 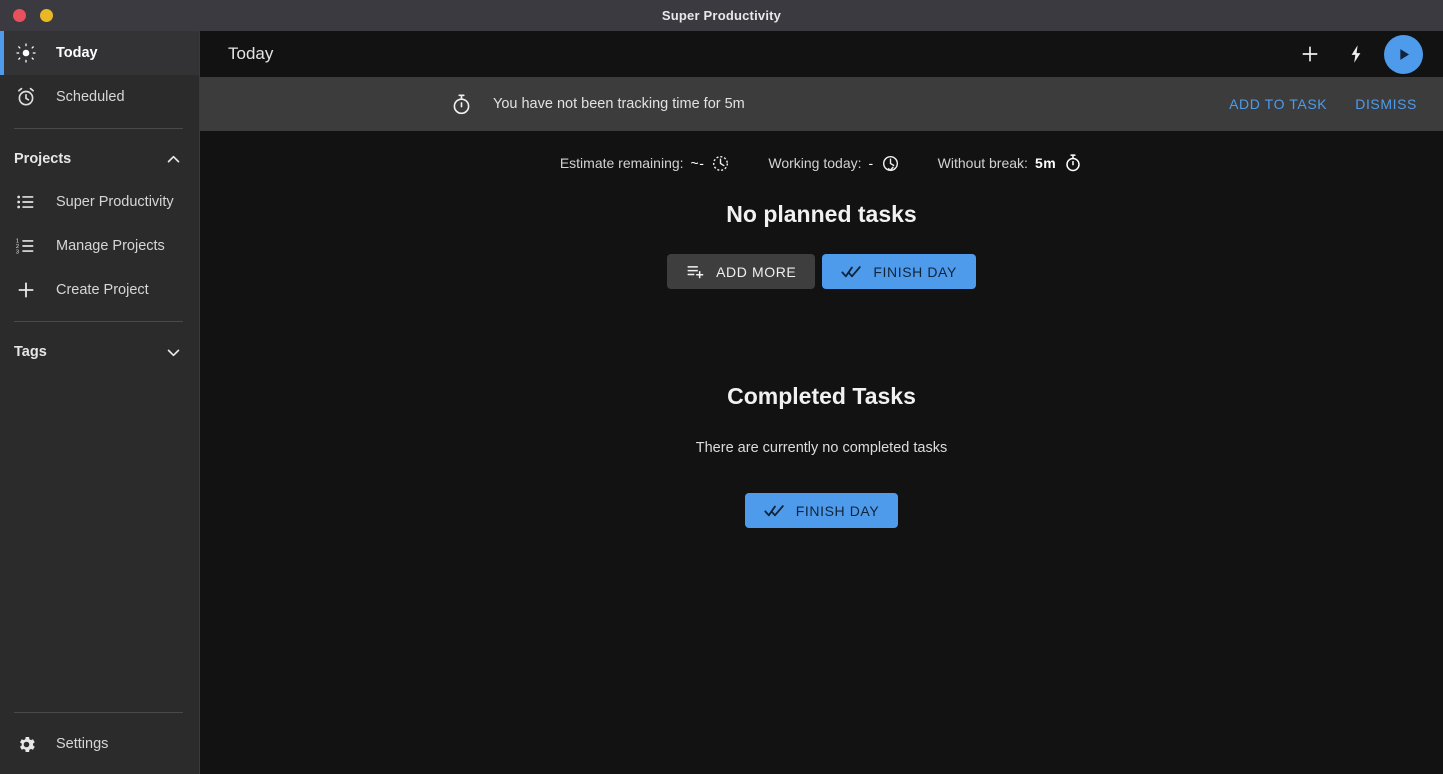 I want to click on stat-value: -, so click(x=871, y=163).